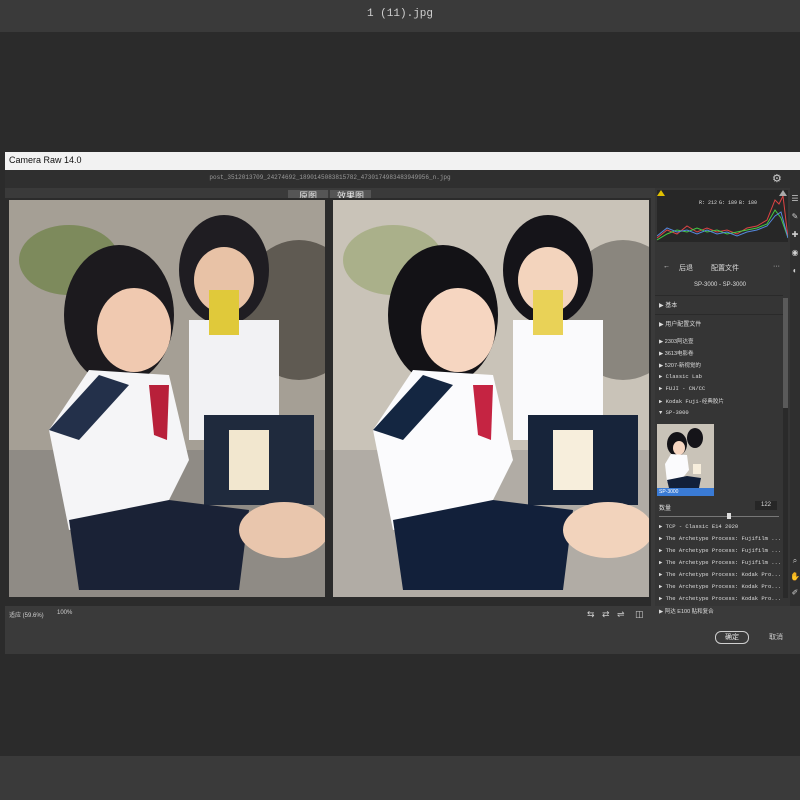 Image resolution: width=800 pixels, height=800 pixels. I want to click on presets-icon: ◐, so click(795, 270).